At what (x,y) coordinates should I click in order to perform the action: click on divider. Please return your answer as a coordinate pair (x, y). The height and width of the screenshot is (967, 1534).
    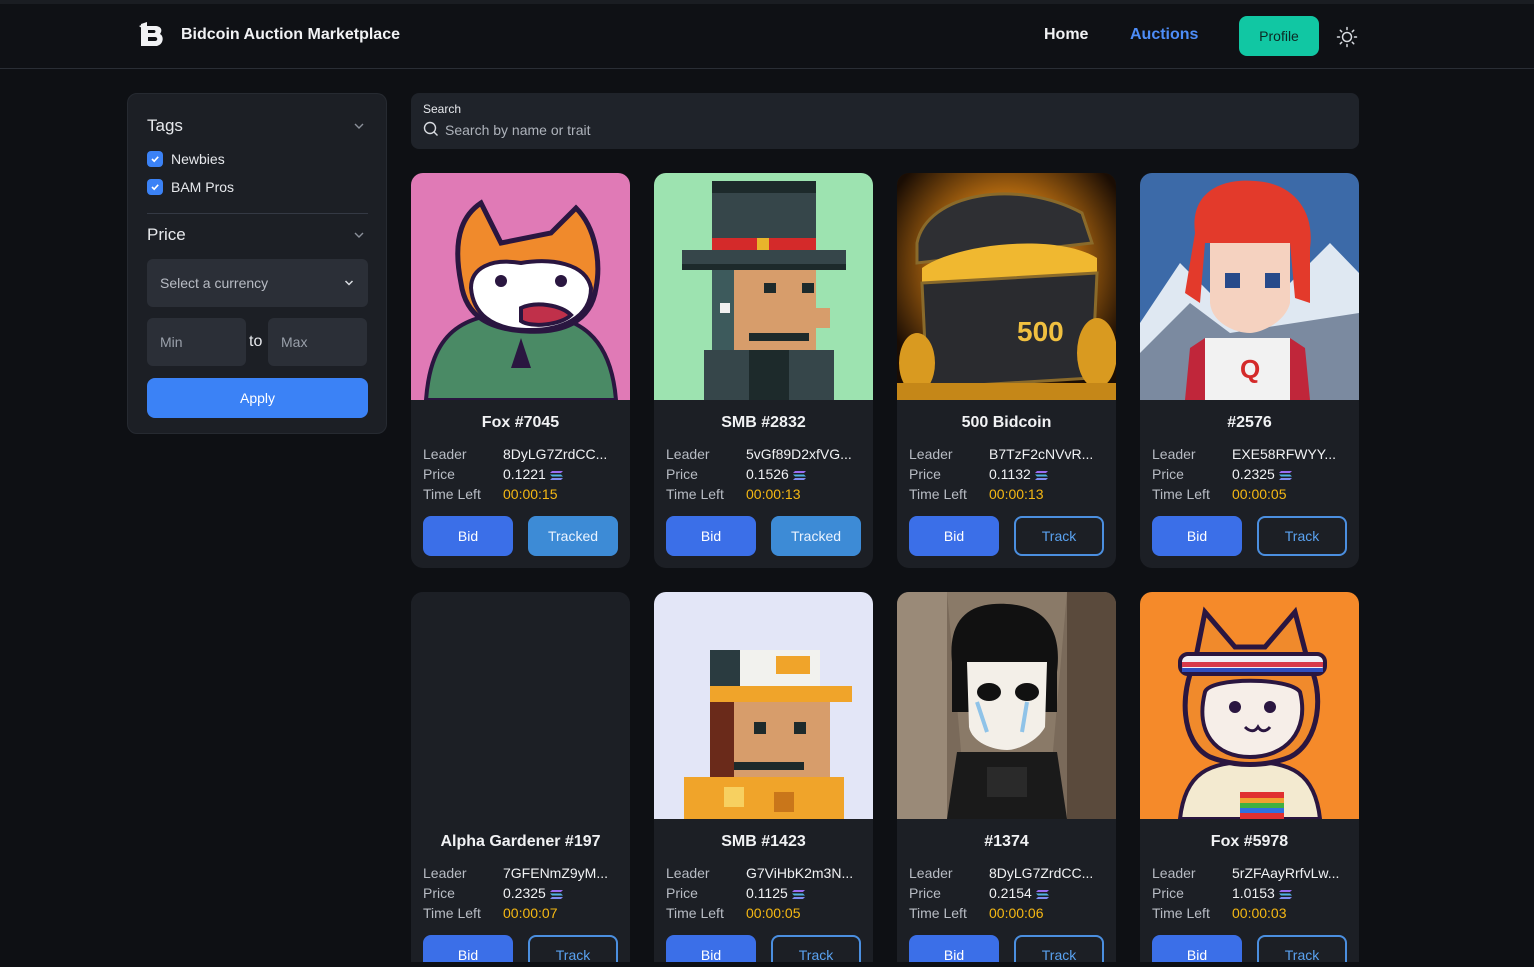
    Looking at the image, I should click on (257, 213).